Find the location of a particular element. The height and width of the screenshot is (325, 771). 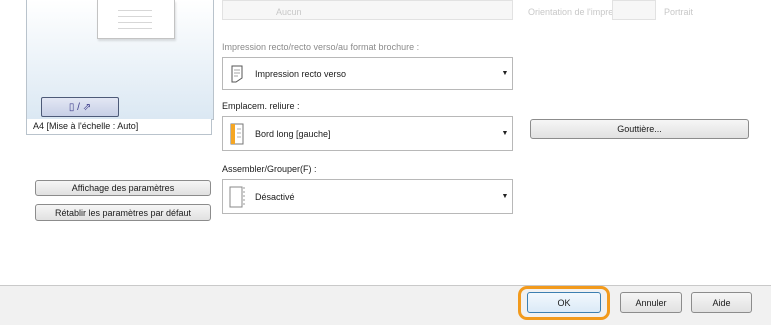

cancel-button: Annuler is located at coordinates (651, 302).